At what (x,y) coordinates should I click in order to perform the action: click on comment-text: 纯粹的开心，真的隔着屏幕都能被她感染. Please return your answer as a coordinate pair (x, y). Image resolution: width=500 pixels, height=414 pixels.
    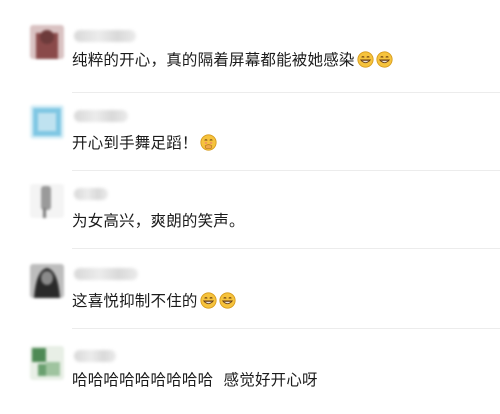
    Looking at the image, I should click on (232, 60).